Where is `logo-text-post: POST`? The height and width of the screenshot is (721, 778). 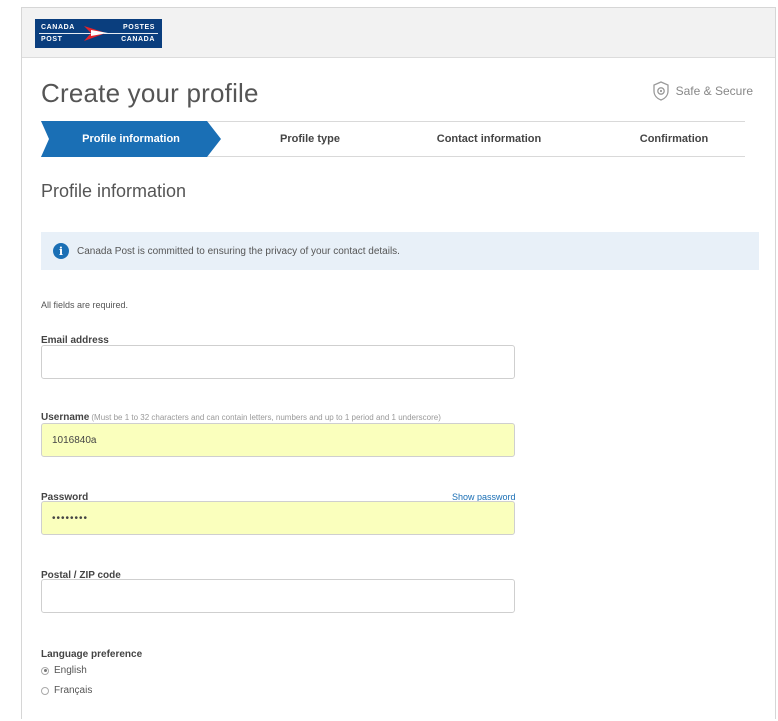
logo-text-post: POST is located at coordinates (52, 39).